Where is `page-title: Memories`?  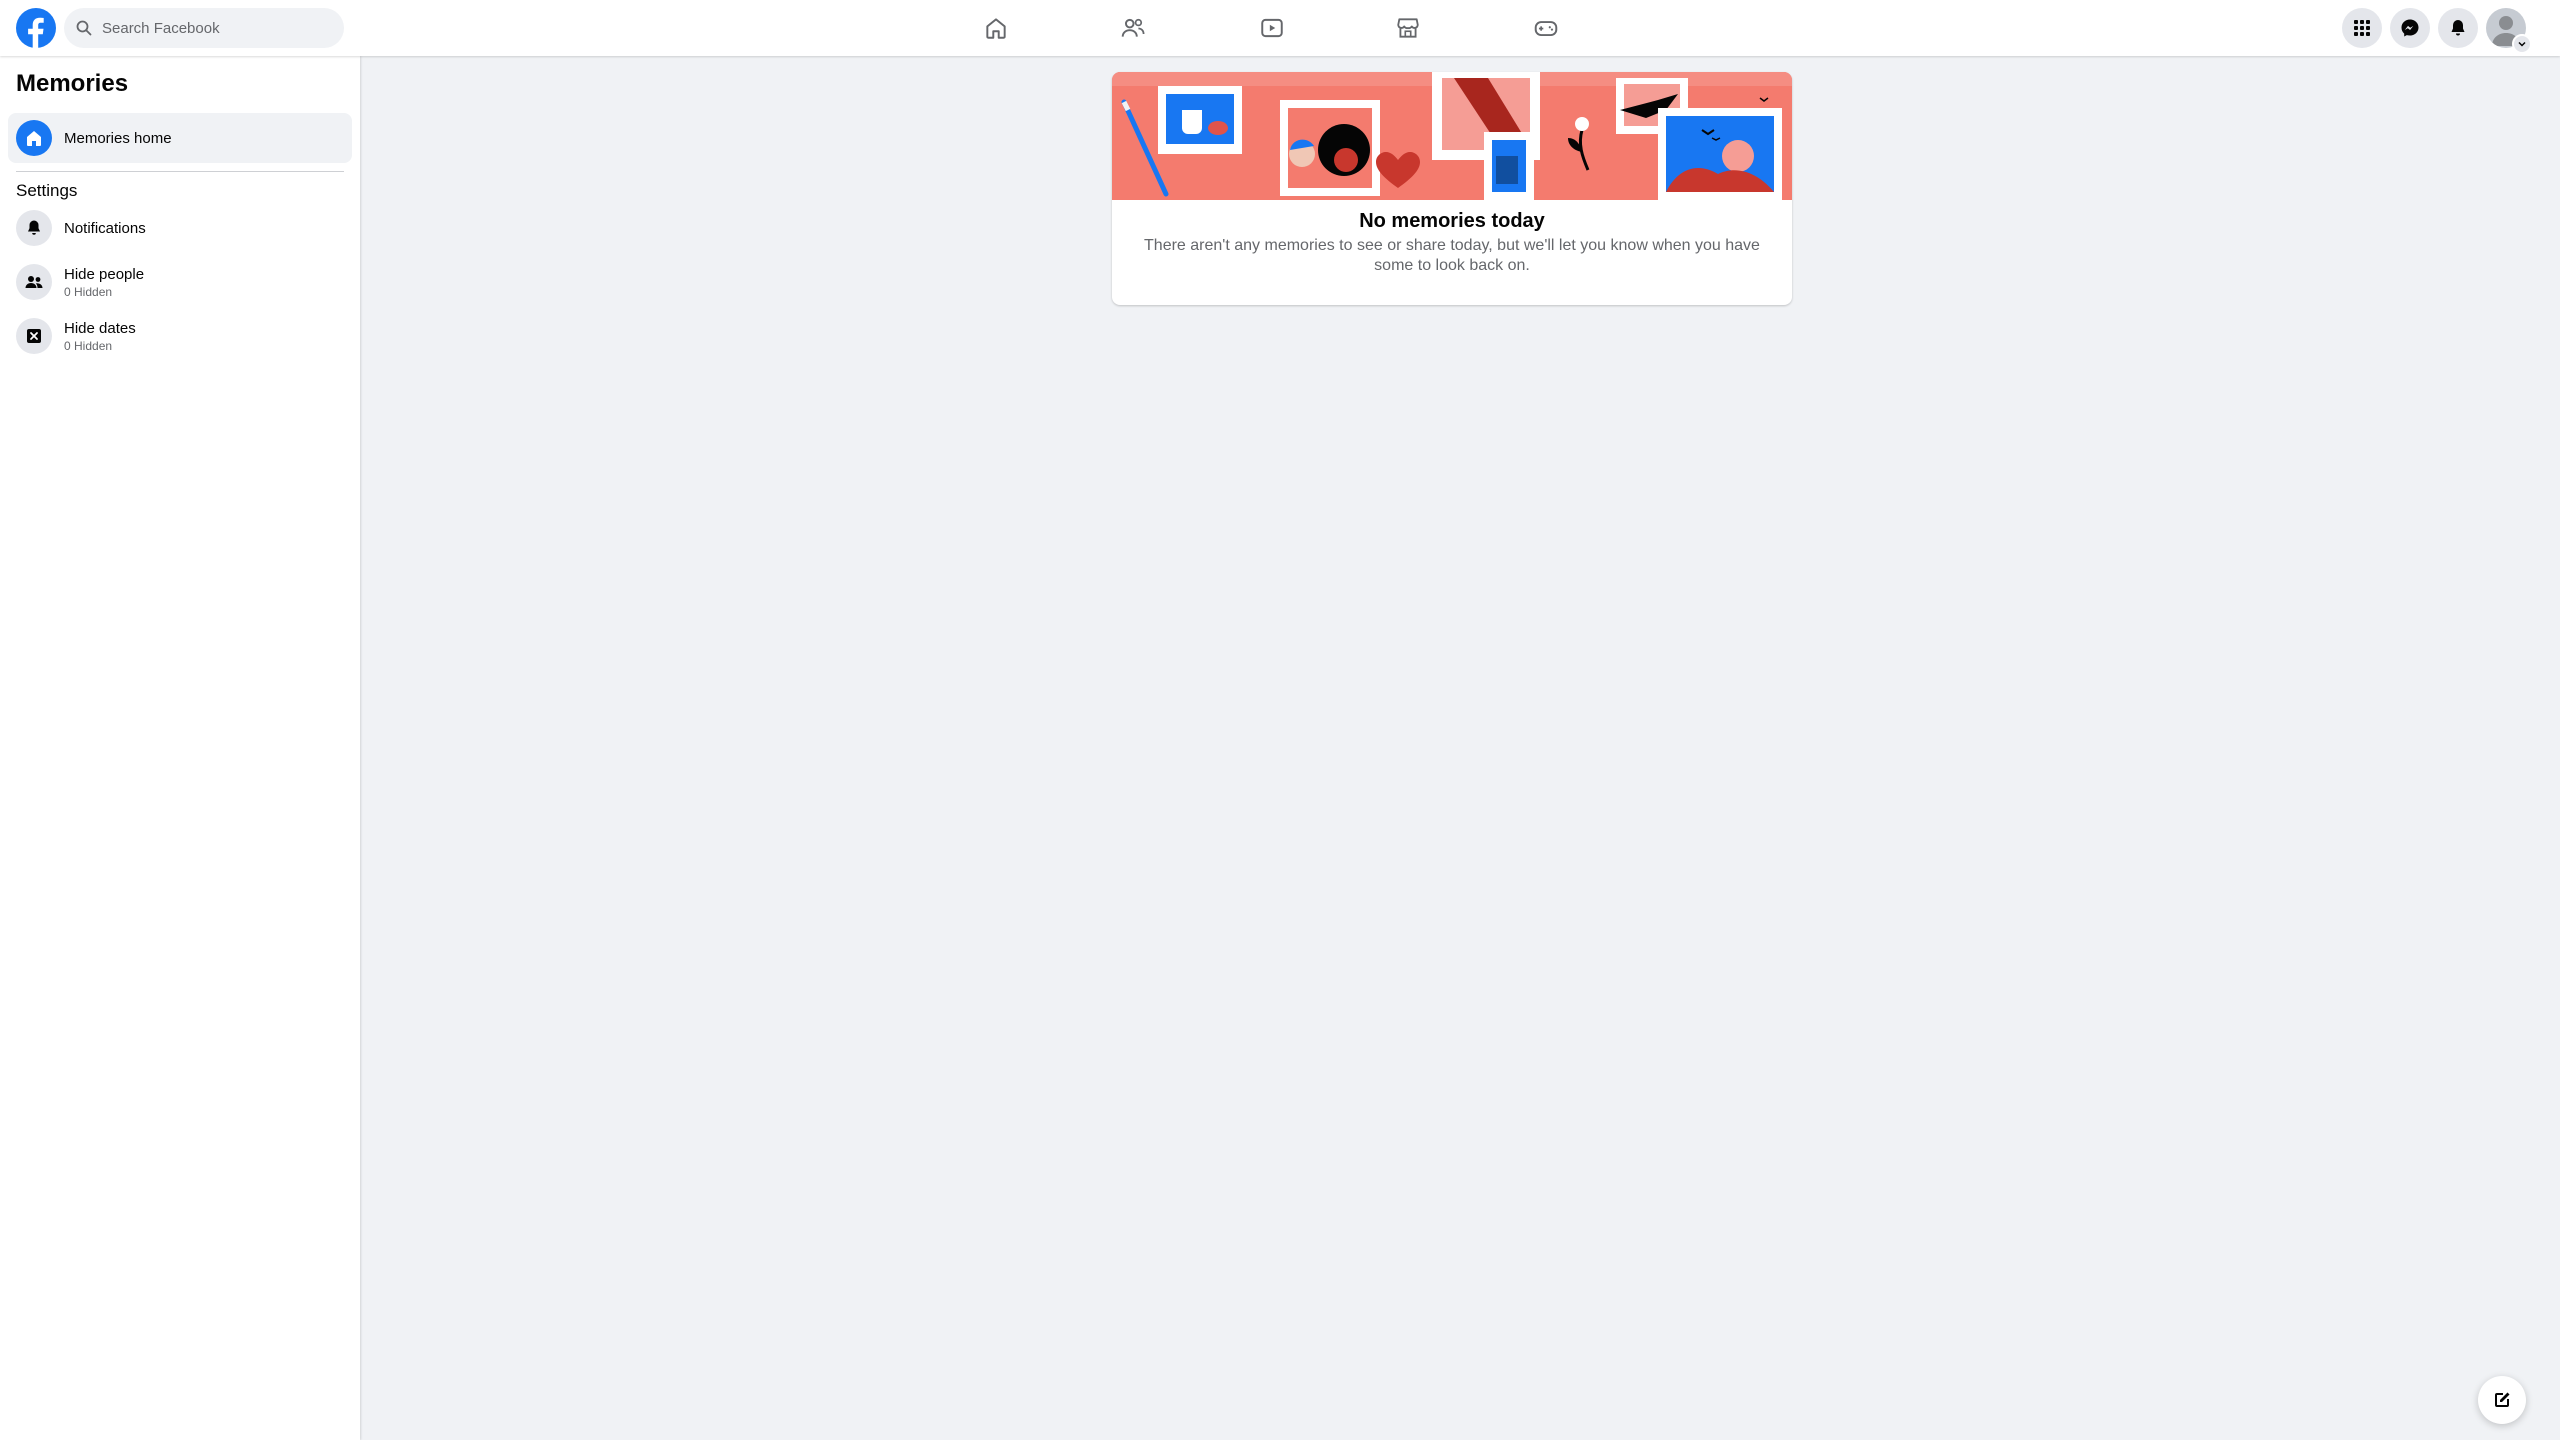 page-title: Memories is located at coordinates (72, 83).